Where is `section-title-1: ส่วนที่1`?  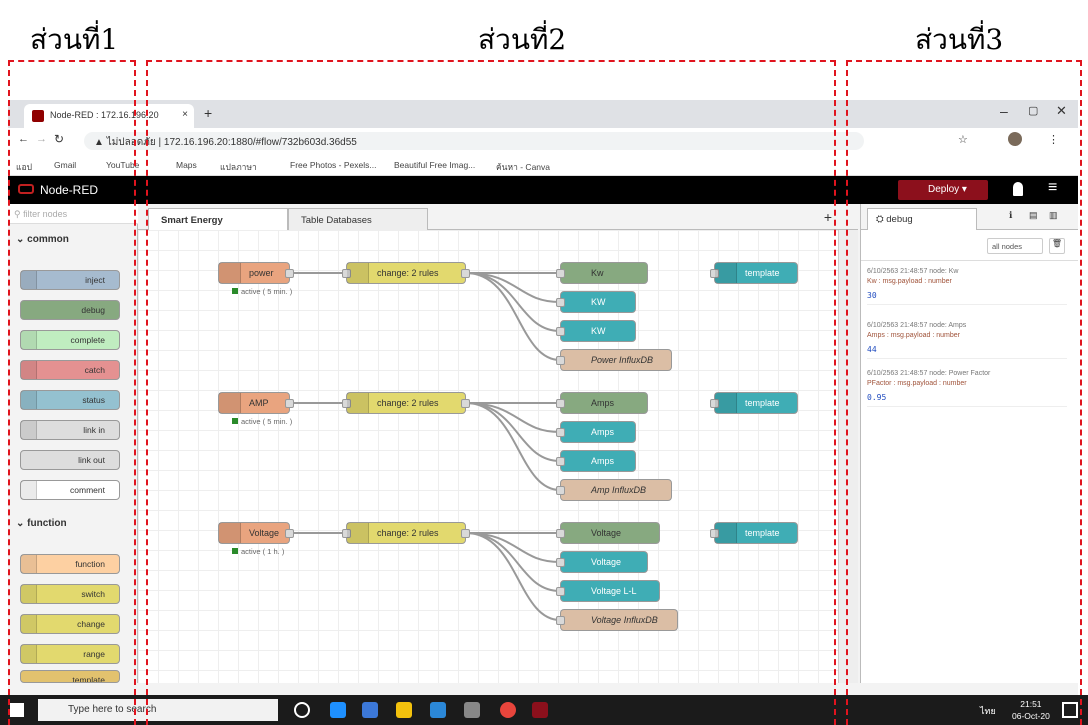 section-title-1: ส่วนที่1 is located at coordinates (74, 39).